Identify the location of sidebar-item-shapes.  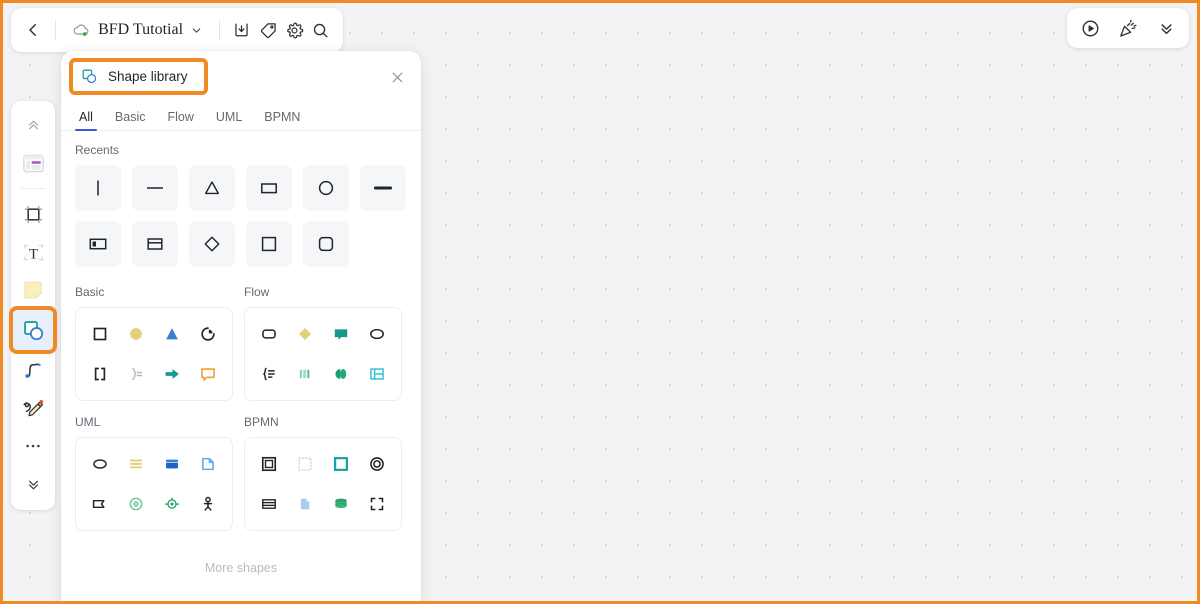
(33, 330).